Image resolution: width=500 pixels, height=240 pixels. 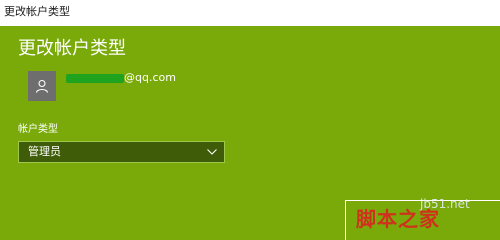 I want to click on account-email-domain: @qq.com, so click(x=150, y=77).